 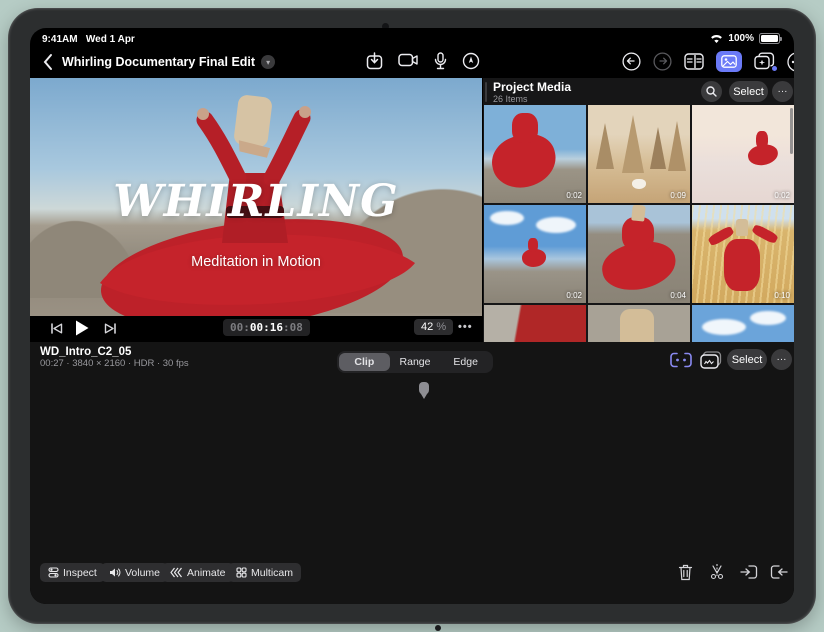 What do you see at coordinates (765, 61) in the screenshot?
I see `content-library-button` at bounding box center [765, 61].